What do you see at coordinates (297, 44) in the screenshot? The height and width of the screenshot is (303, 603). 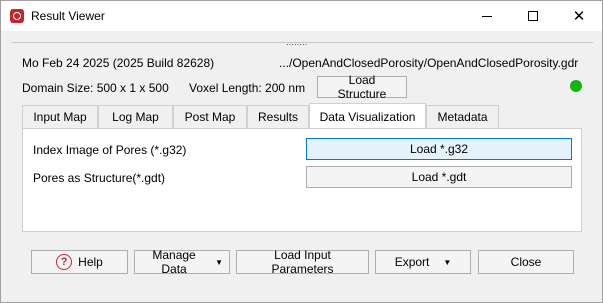 I see `grip-icon: ········` at bounding box center [297, 44].